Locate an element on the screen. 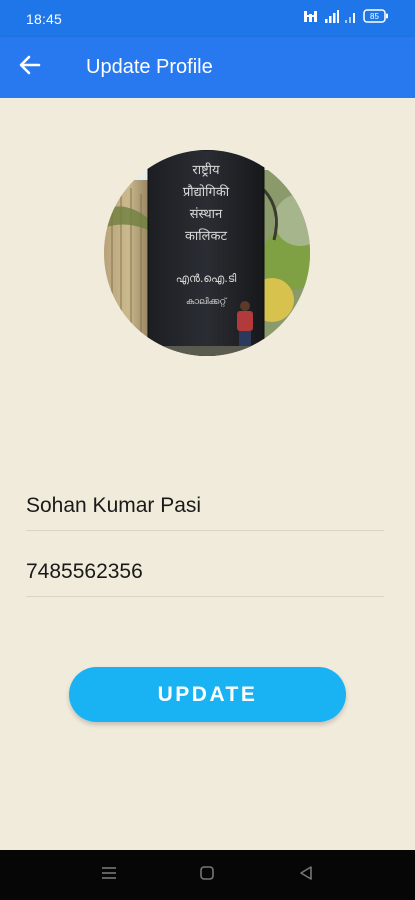 This screenshot has height=900, width=415. status-bar: 18:45 85 is located at coordinates (207, 18).